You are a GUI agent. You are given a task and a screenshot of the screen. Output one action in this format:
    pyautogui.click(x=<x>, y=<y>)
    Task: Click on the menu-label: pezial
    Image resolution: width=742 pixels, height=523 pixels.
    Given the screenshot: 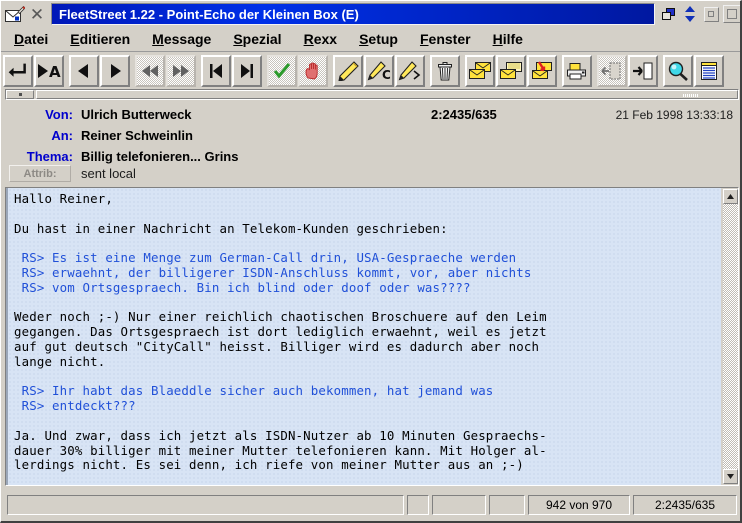 What is the action you would take?
    pyautogui.click(x=262, y=38)
    